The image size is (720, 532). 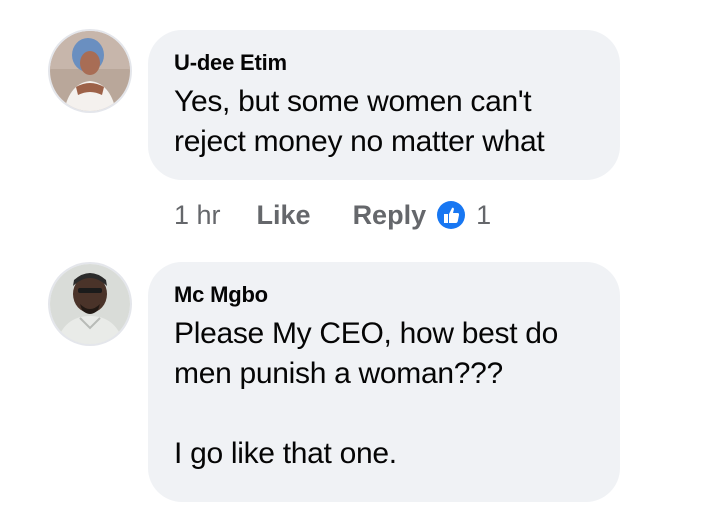 I want to click on comment-text-line: I go like that one., so click(x=285, y=453).